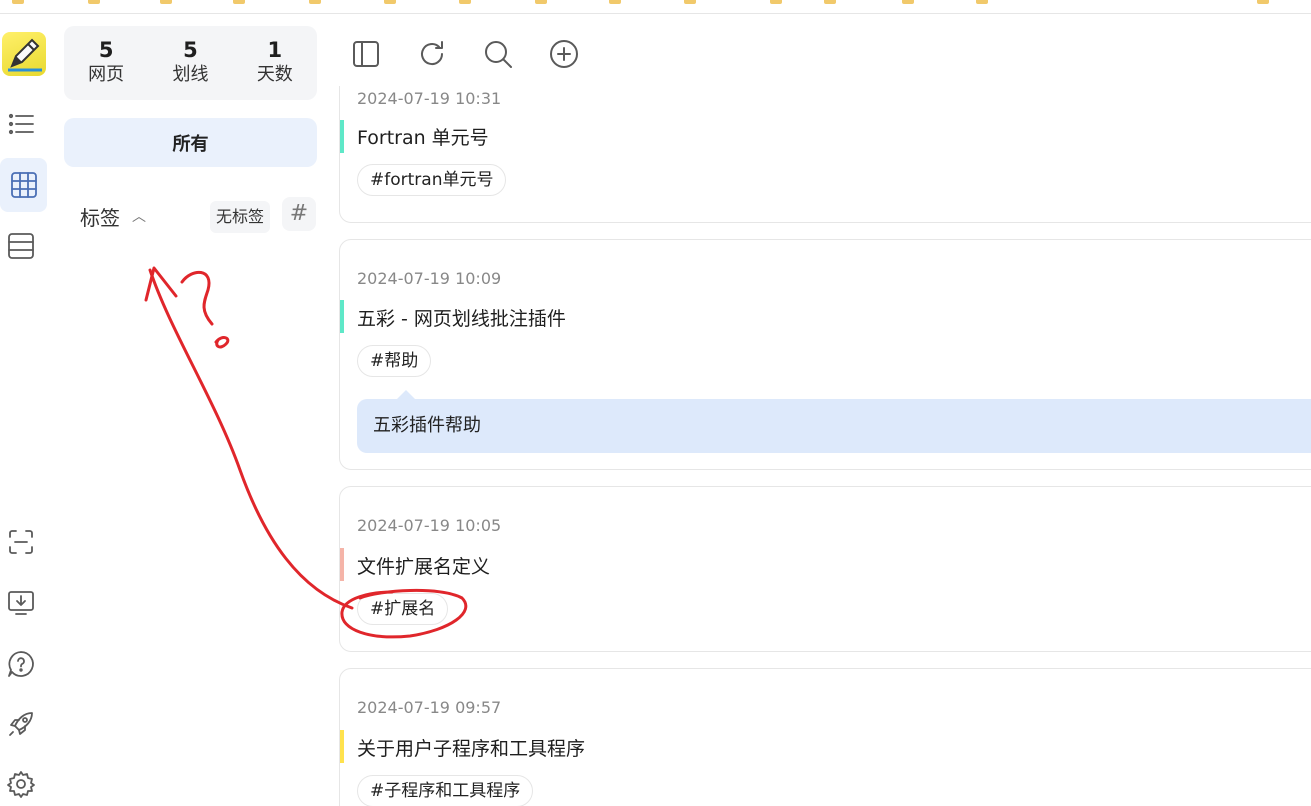 The image size is (1311, 806). I want to click on filter-sidebar: 5 网页 5 划线 1 天数 所有 标签 ︿ 无标签 #, so click(190, 133).